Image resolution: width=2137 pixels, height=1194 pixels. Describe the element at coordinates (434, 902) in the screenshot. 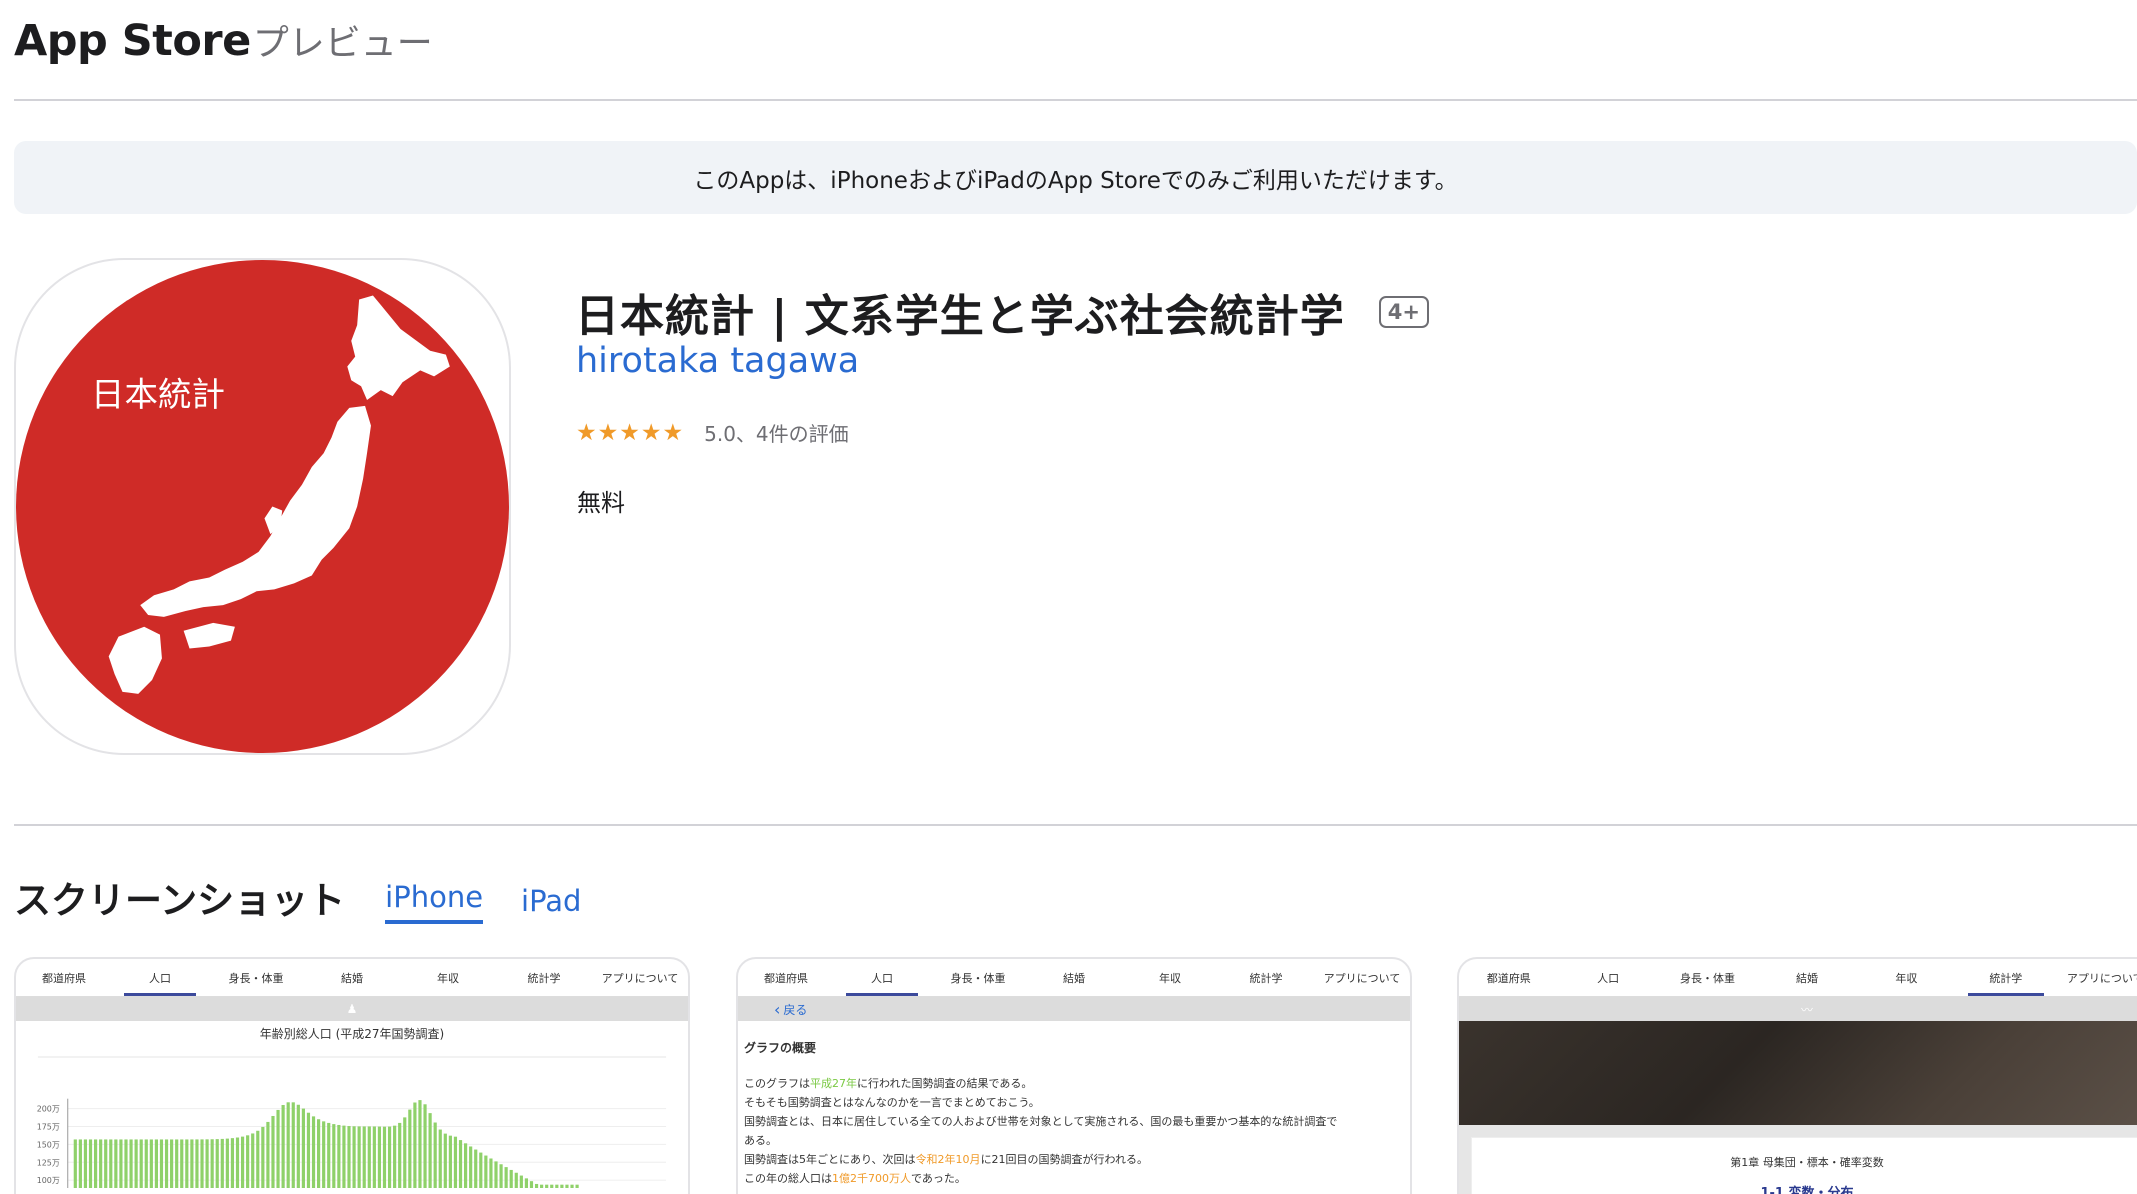

I see `tab-iphone: iPhone` at that location.